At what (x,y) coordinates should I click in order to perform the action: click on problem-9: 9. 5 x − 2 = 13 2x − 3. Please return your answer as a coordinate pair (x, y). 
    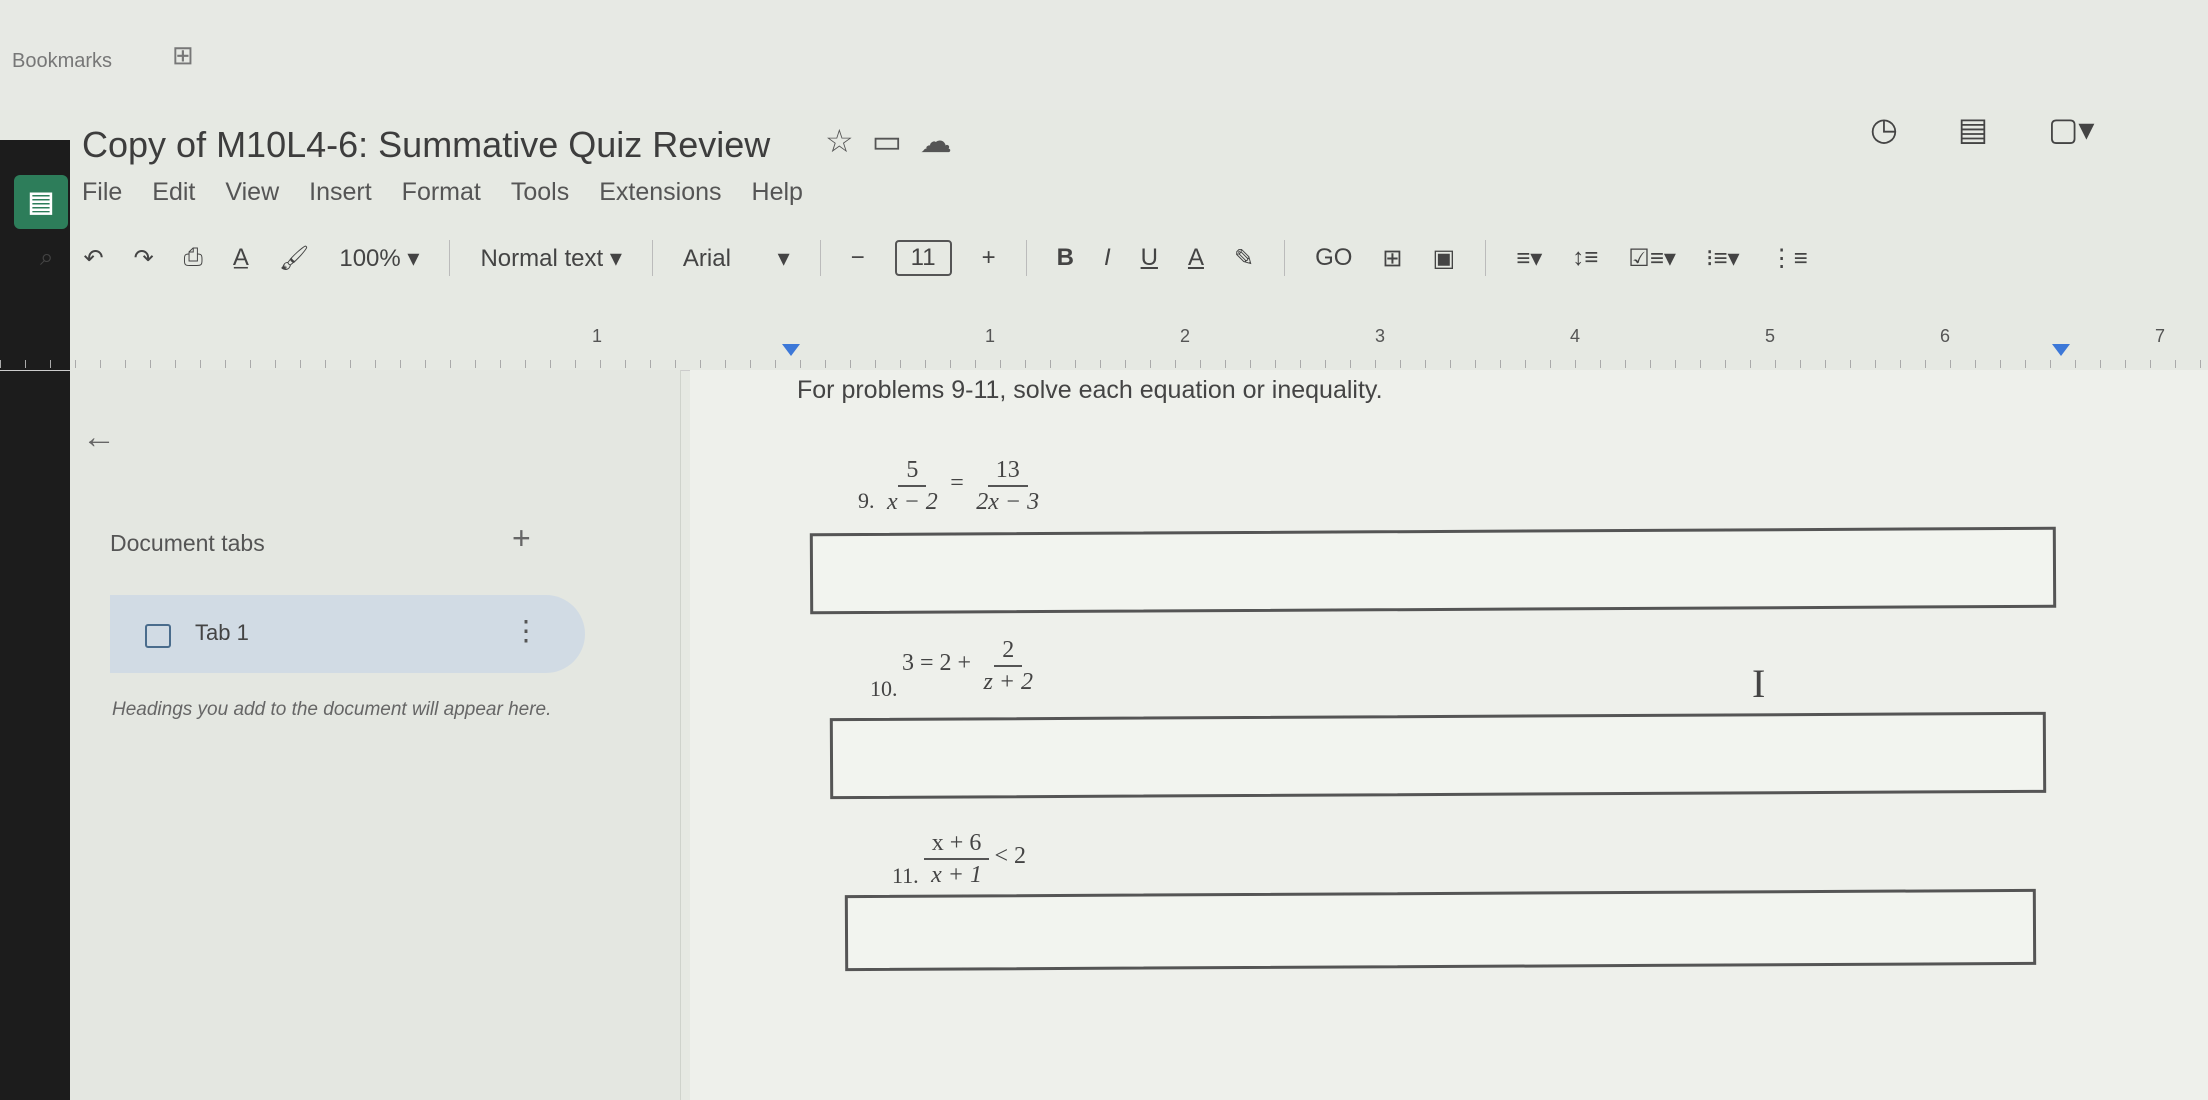
    Looking at the image, I should click on (952, 486).